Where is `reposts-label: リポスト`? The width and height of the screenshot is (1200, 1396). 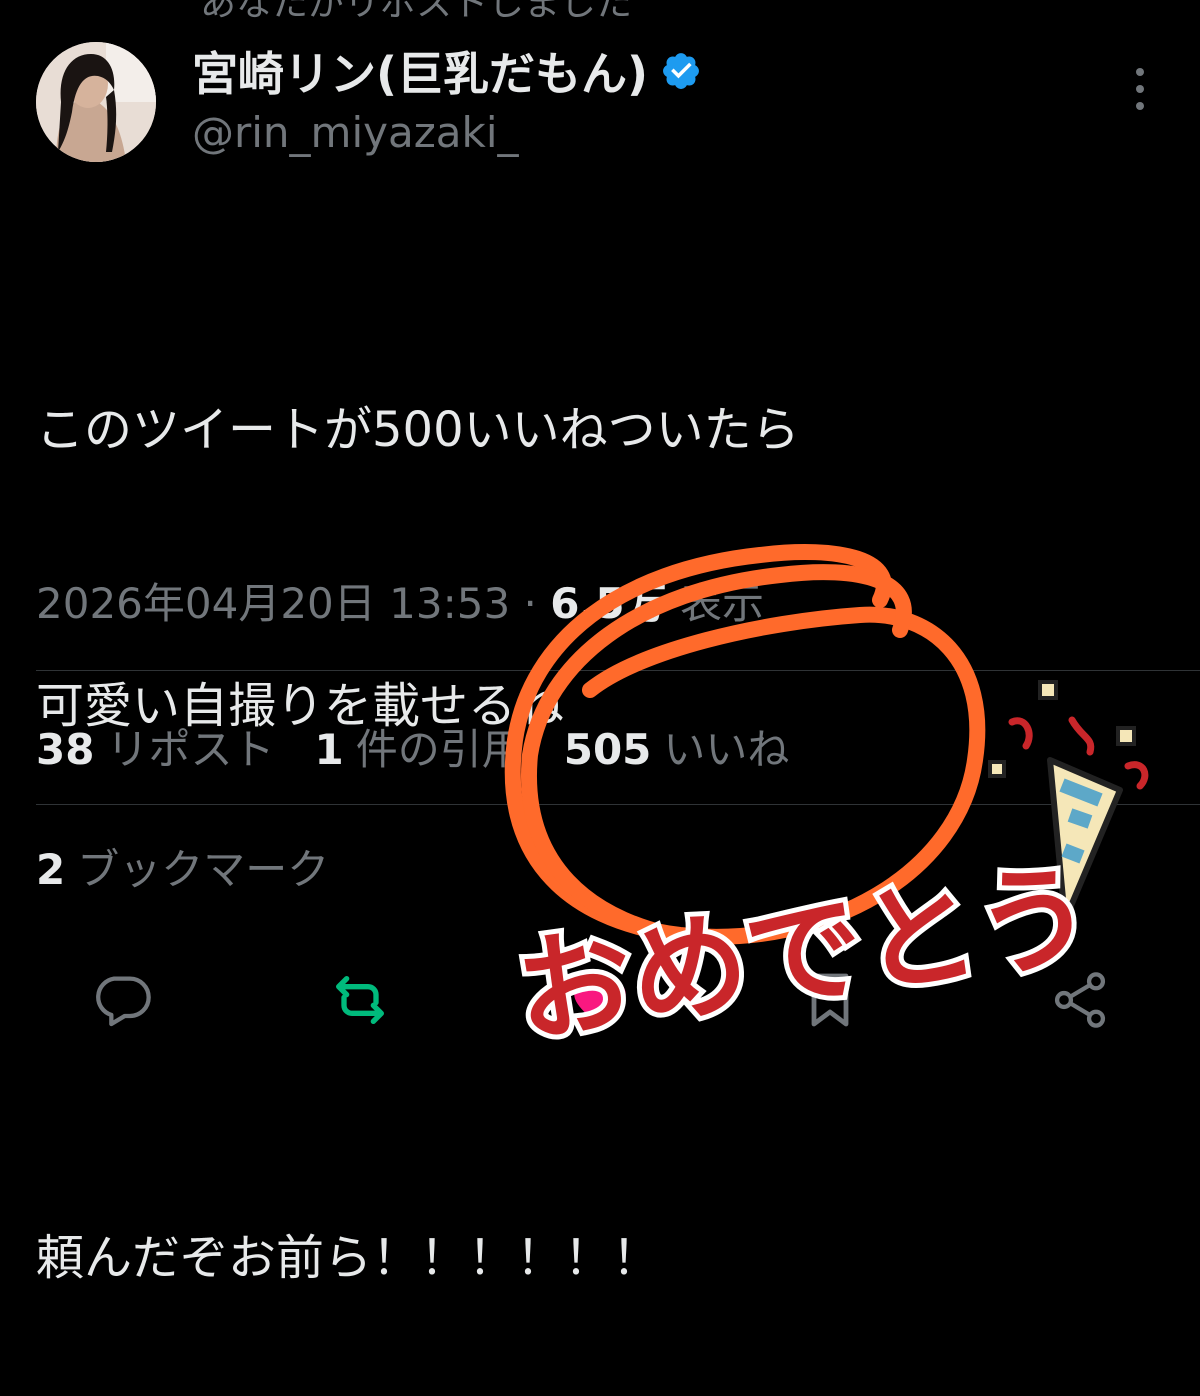
reposts-label: リポスト is located at coordinates (190, 749).